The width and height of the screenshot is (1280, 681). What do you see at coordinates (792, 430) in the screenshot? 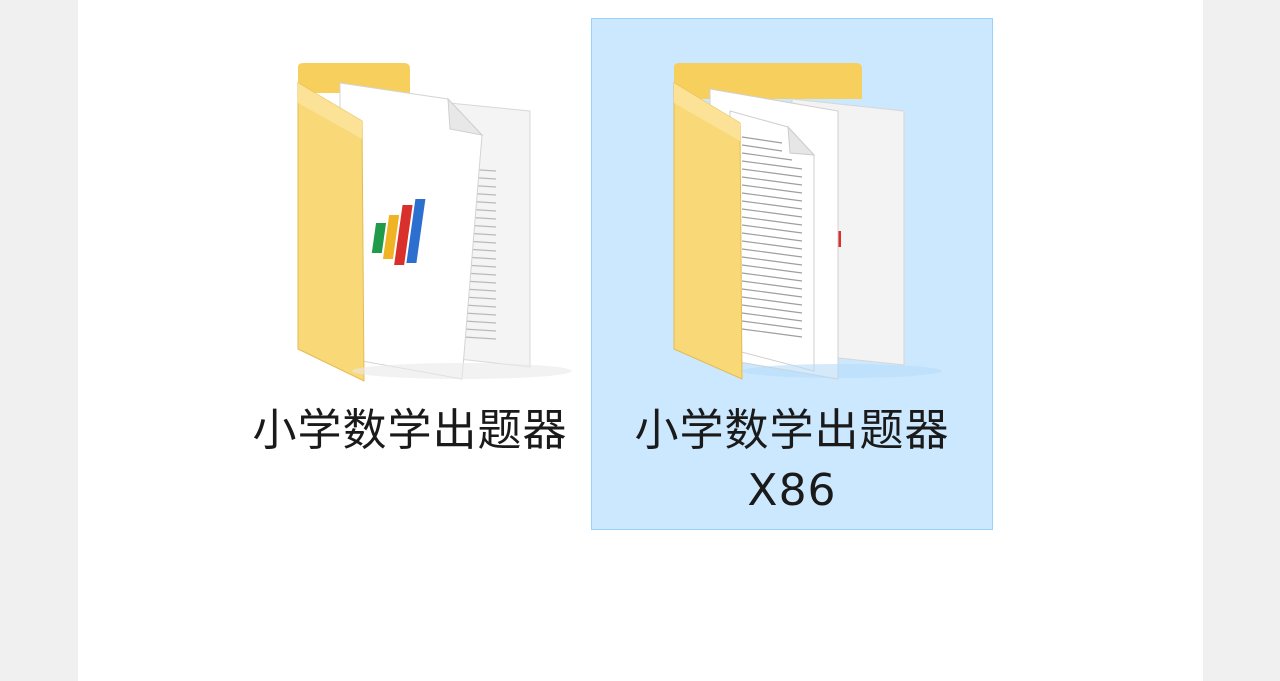
I see `folder-name-text-line1: 小学数学出题器` at bounding box center [792, 430].